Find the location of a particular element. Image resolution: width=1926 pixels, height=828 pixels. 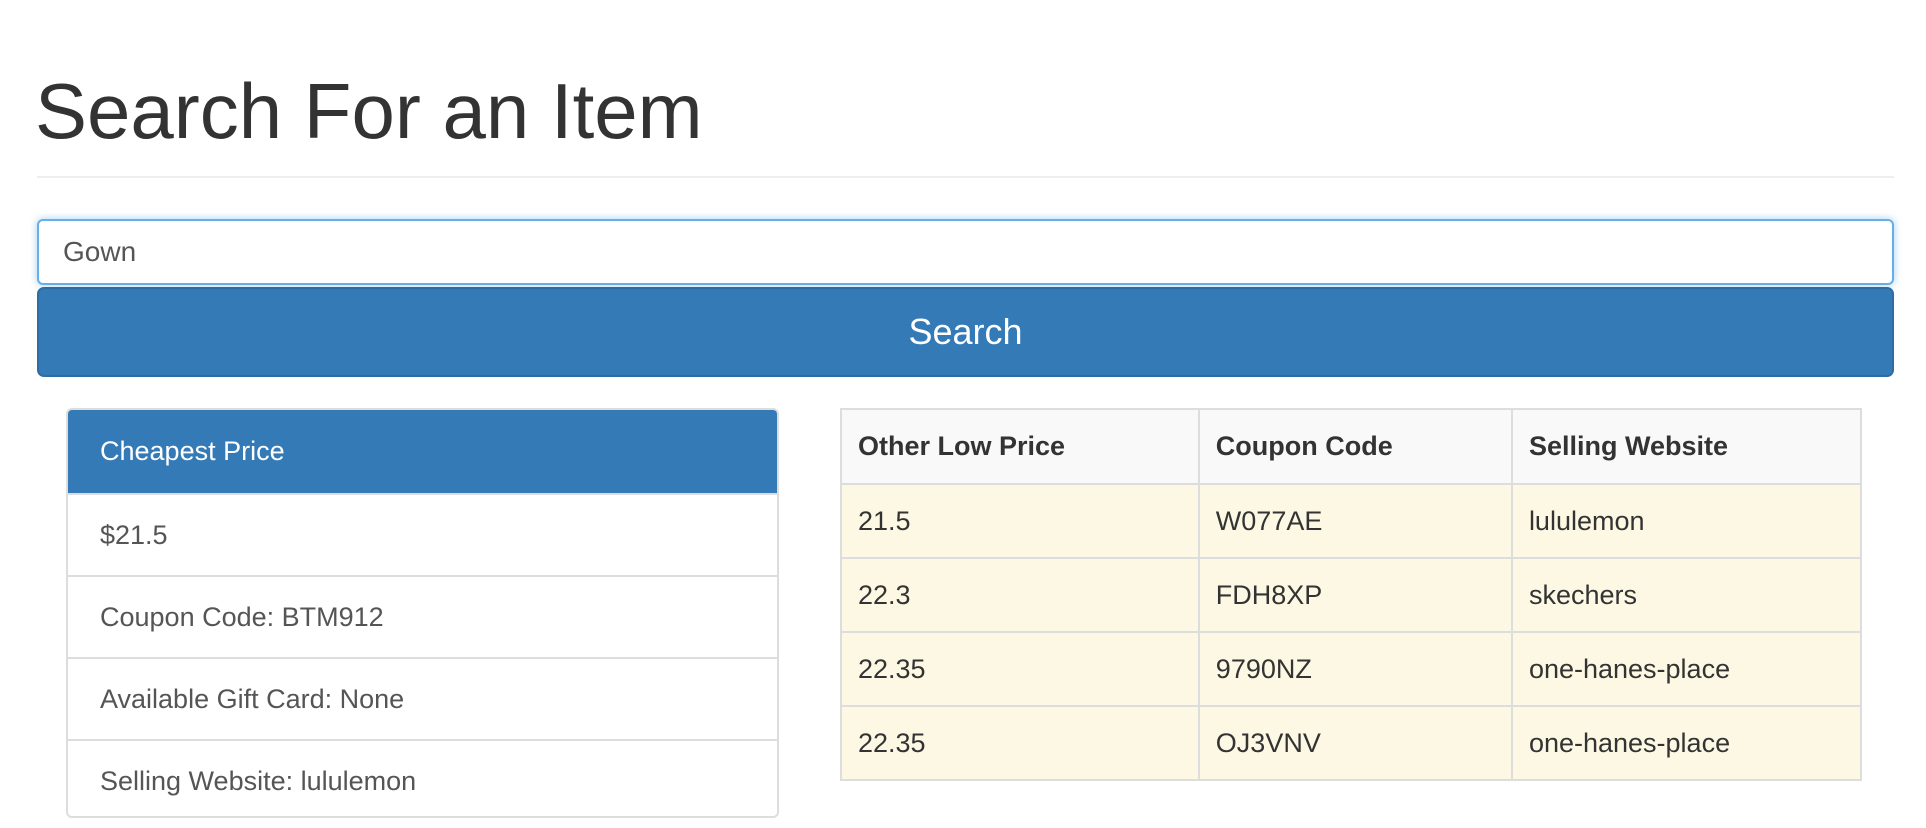

table-row: 22.35 9790NZ one-hanes-place is located at coordinates (1351, 669).